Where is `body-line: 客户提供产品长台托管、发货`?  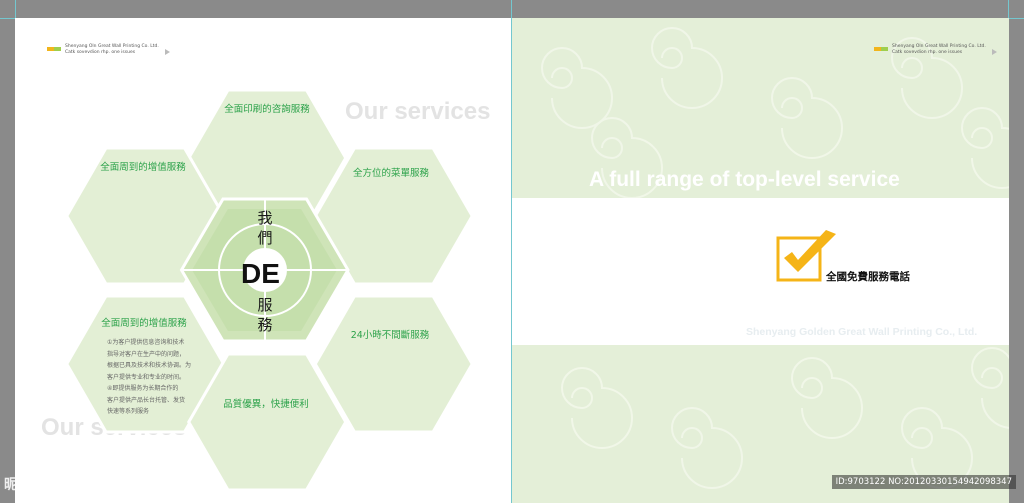
body-line: 客户提供产品长台托管、发货 is located at coordinates (146, 400).